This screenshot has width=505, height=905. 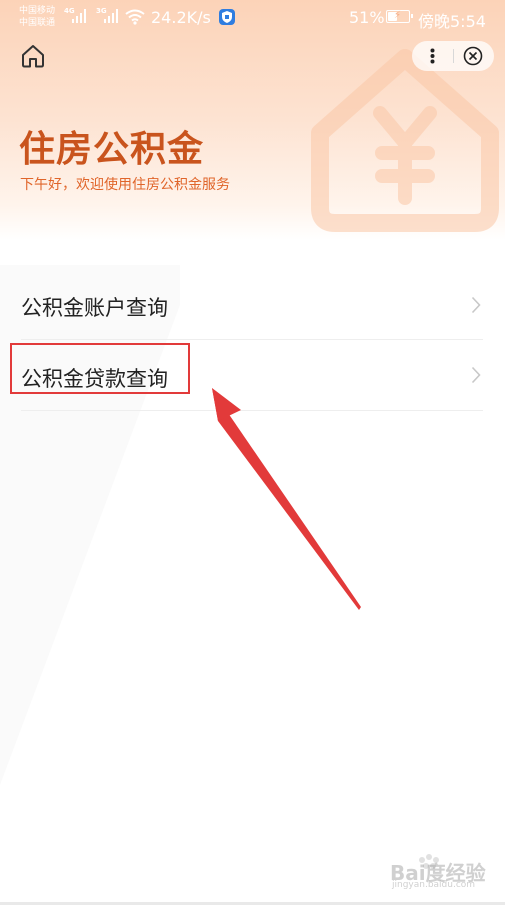 I want to click on home-icon, so click(x=33, y=56).